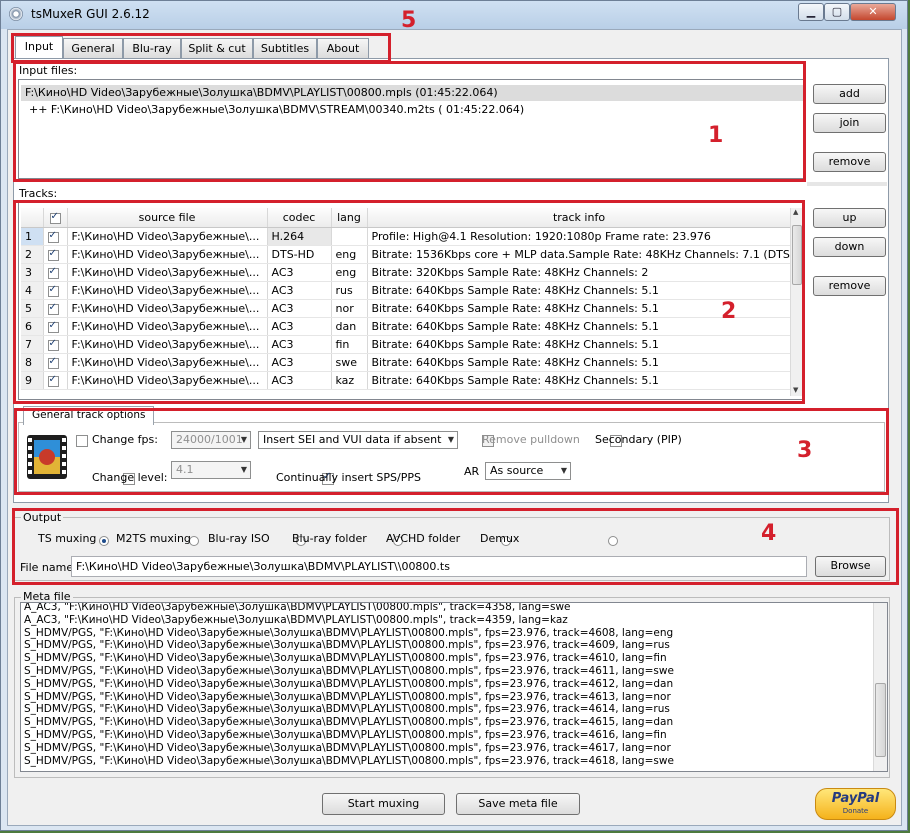  Describe the element at coordinates (811, 12) in the screenshot. I see `minimize-button: ▁` at that location.